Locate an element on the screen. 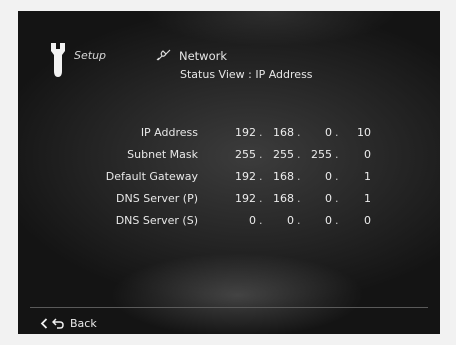 The image size is (456, 345). row-label: DNS Server (S) is located at coordinates (156, 220).